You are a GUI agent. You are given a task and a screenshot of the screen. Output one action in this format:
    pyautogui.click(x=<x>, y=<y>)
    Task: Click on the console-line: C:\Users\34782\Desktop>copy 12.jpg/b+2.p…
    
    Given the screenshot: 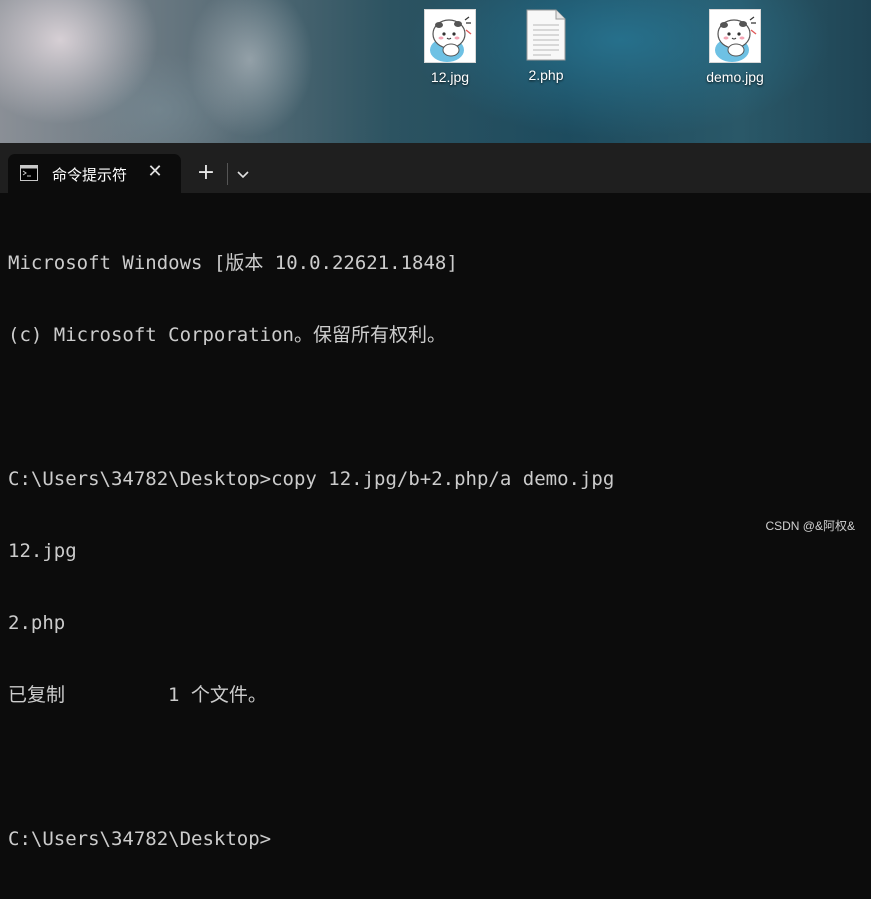 What is the action you would take?
    pyautogui.click(x=311, y=479)
    